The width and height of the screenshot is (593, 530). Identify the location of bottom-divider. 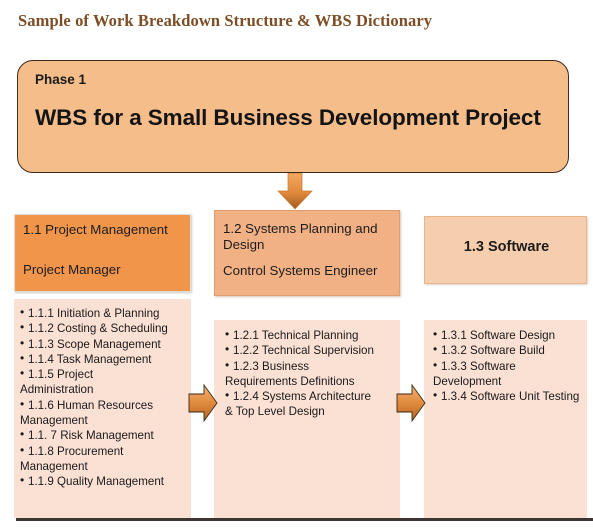
(304, 519).